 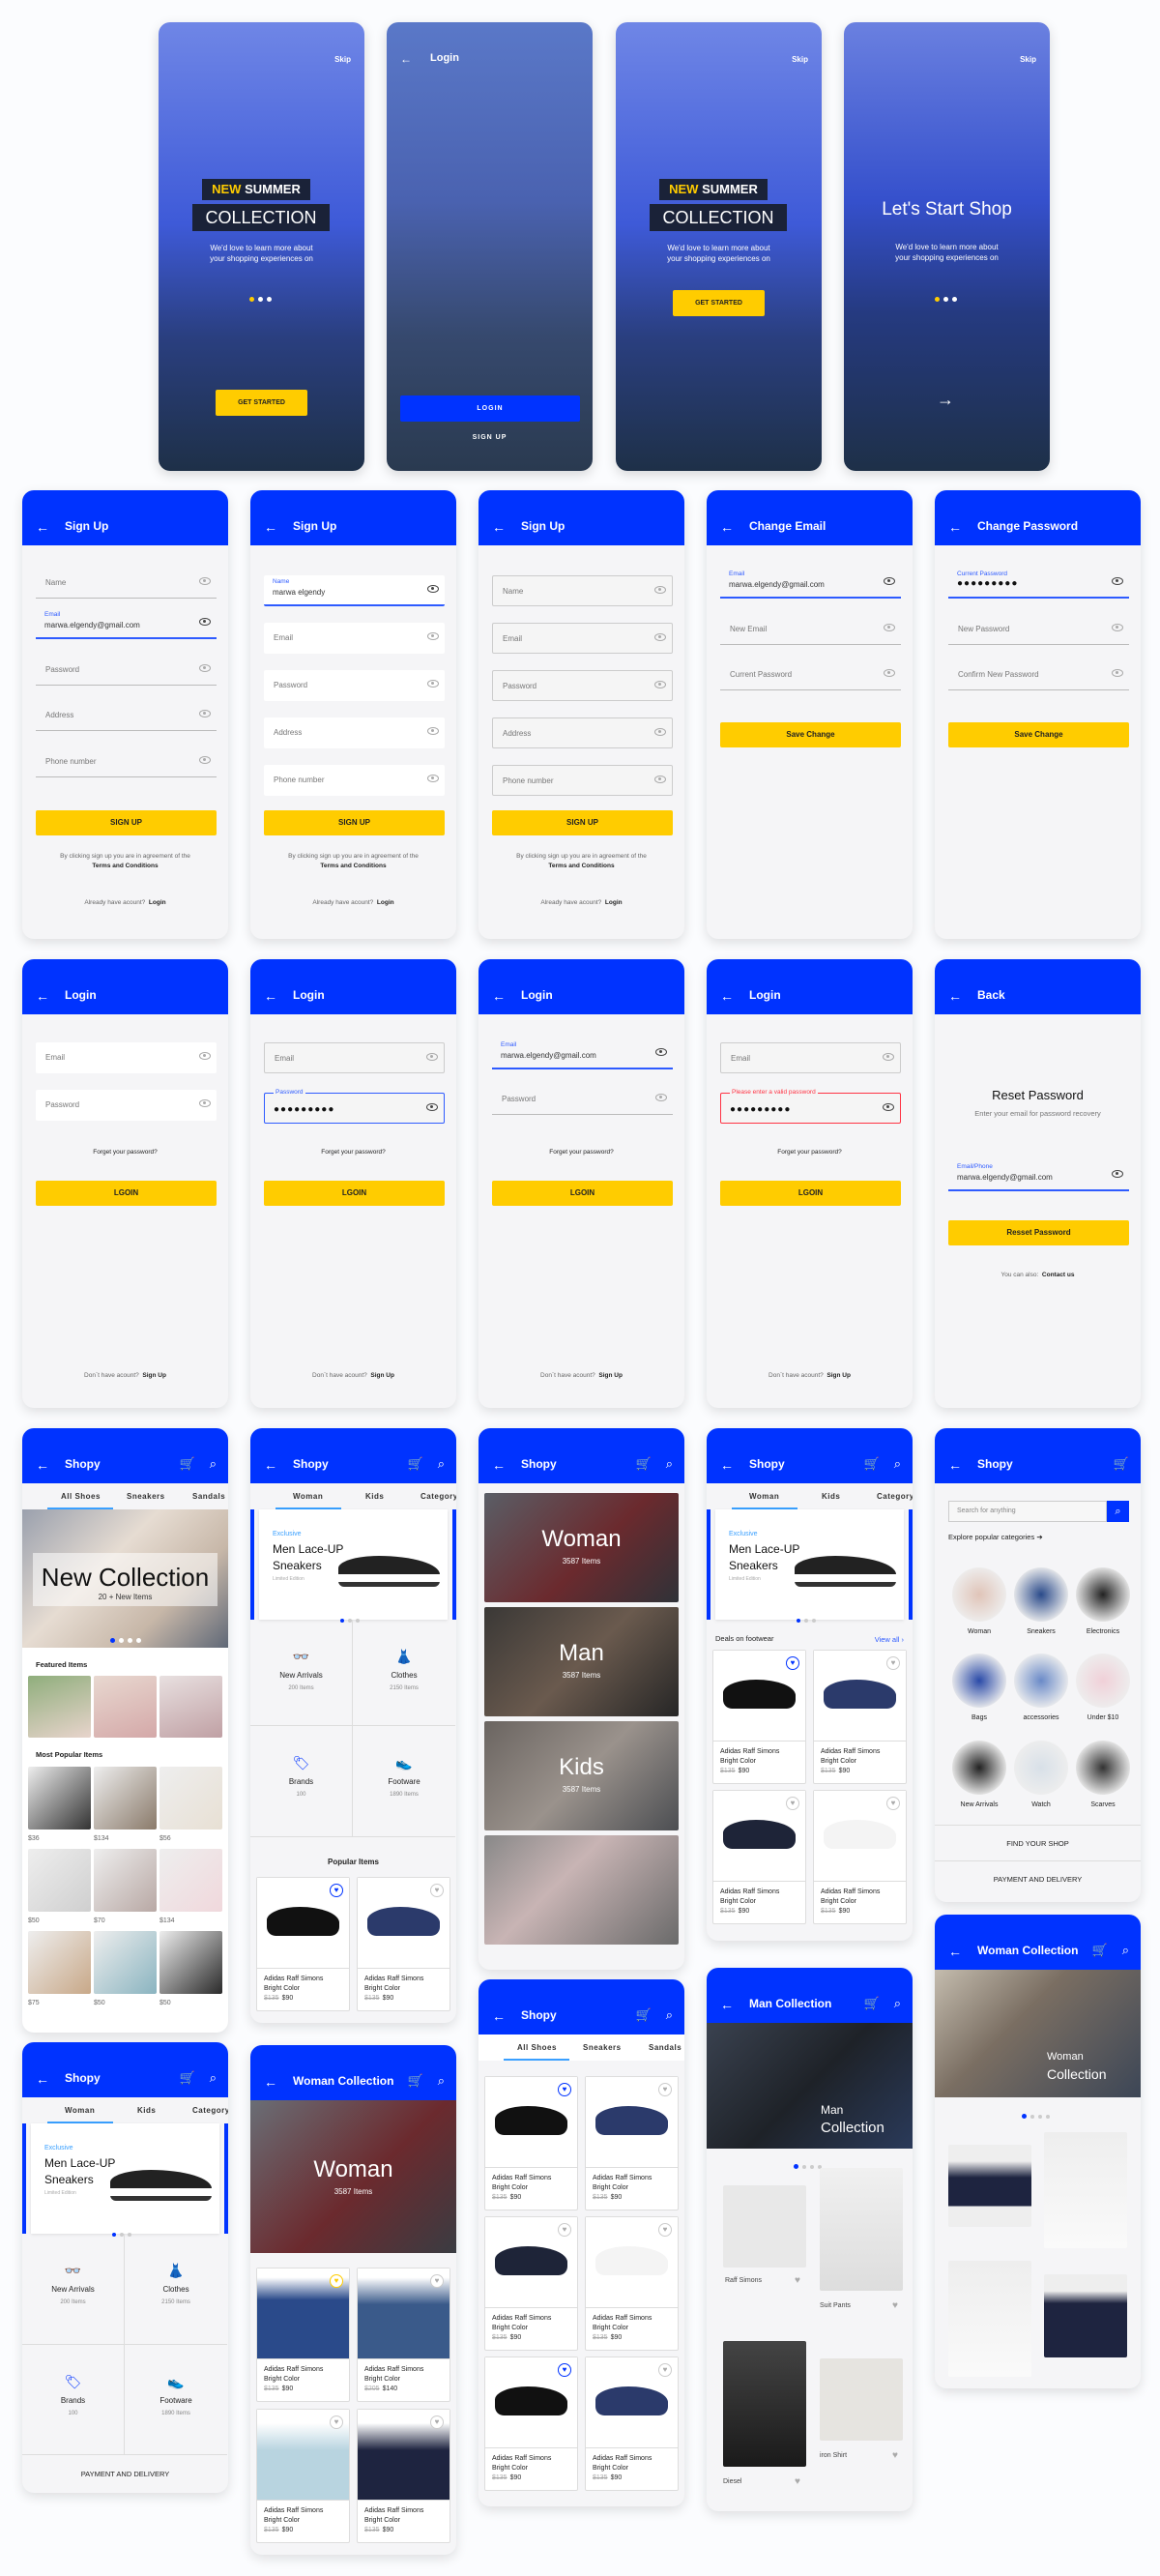 I want to click on reset-password-button: Resset Password, so click(x=1038, y=1232).